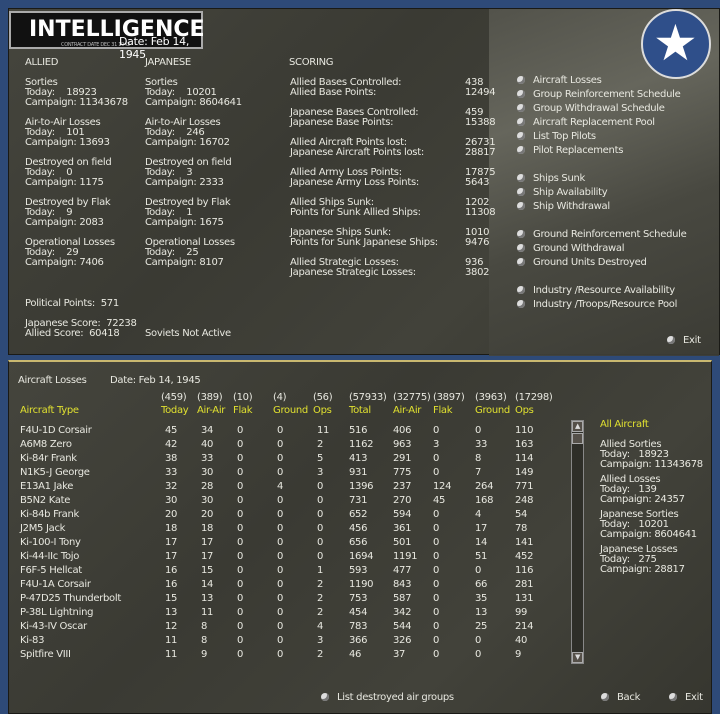  What do you see at coordinates (70, 599) in the screenshot?
I see `aircraft-name: P-47D25 Thunderbolt` at bounding box center [70, 599].